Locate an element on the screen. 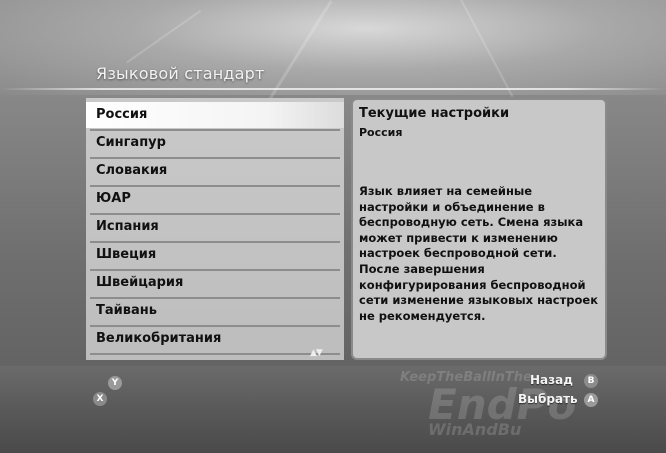 Image resolution: width=666 pixels, height=453 pixels. current-setting-value: Россия is located at coordinates (381, 132).